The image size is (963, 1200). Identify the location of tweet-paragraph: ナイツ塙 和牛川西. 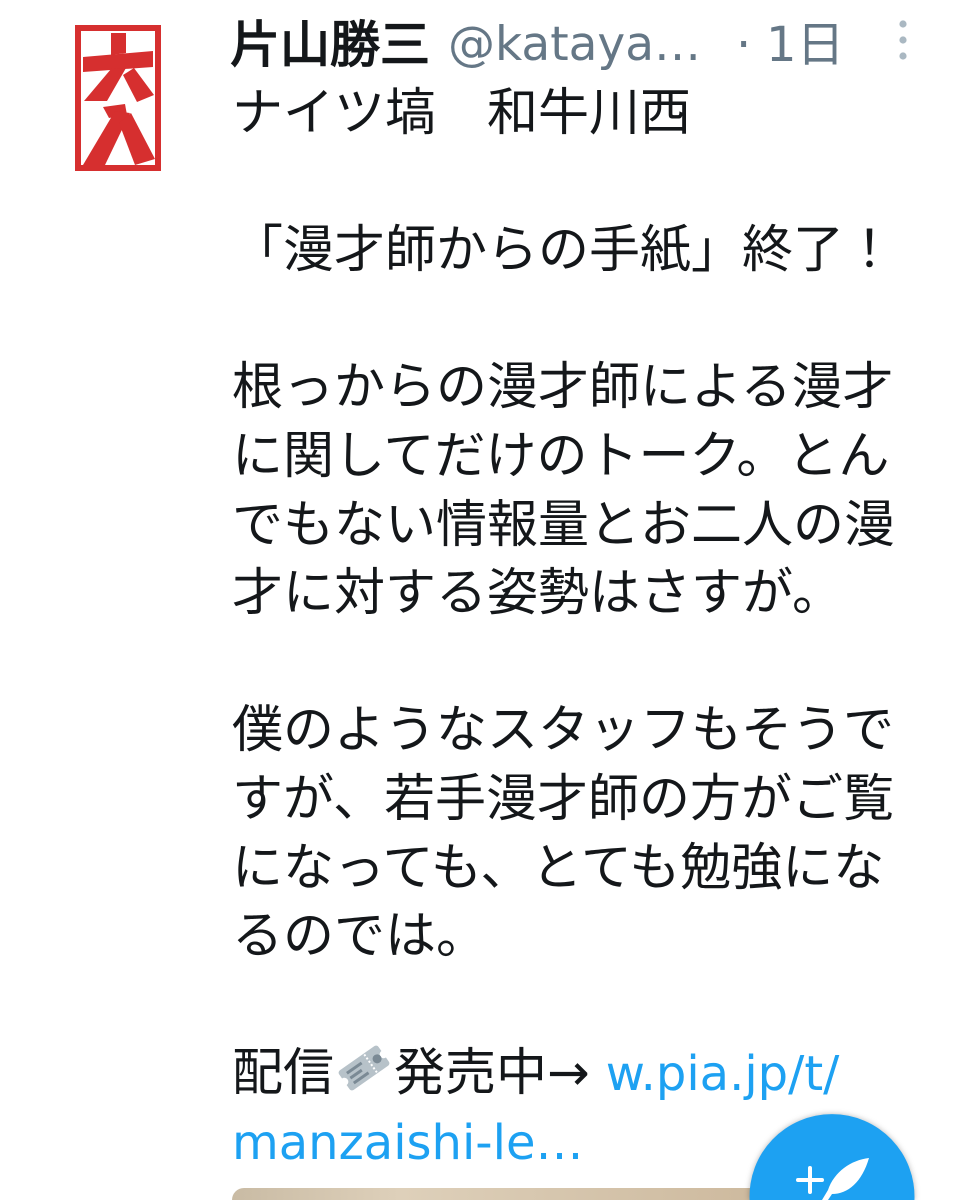
(462, 113).